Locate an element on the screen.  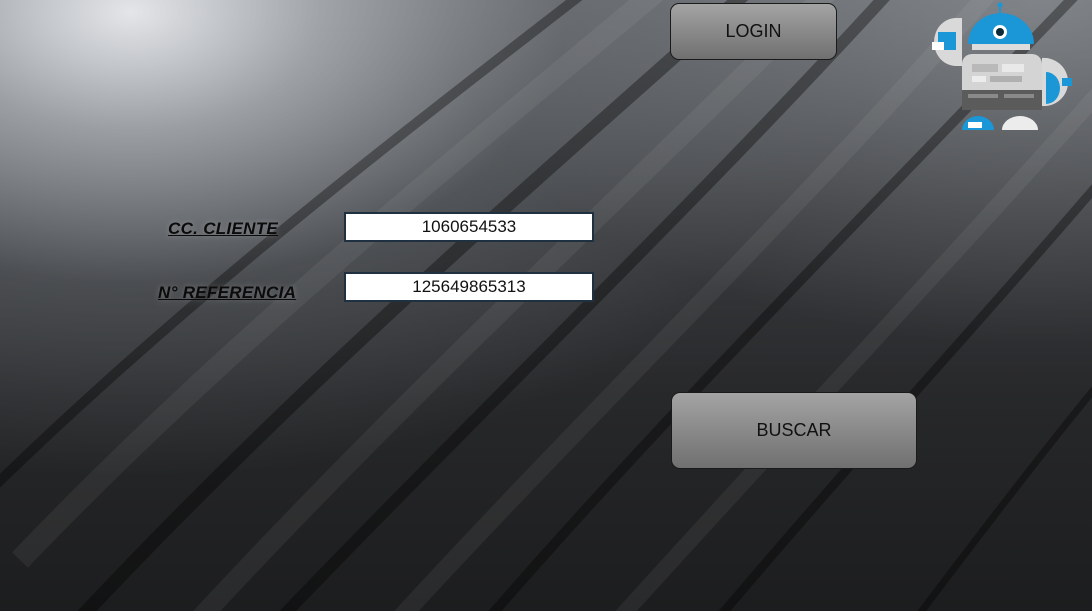
referencia-label: N° REFERENCIA is located at coordinates (227, 292).